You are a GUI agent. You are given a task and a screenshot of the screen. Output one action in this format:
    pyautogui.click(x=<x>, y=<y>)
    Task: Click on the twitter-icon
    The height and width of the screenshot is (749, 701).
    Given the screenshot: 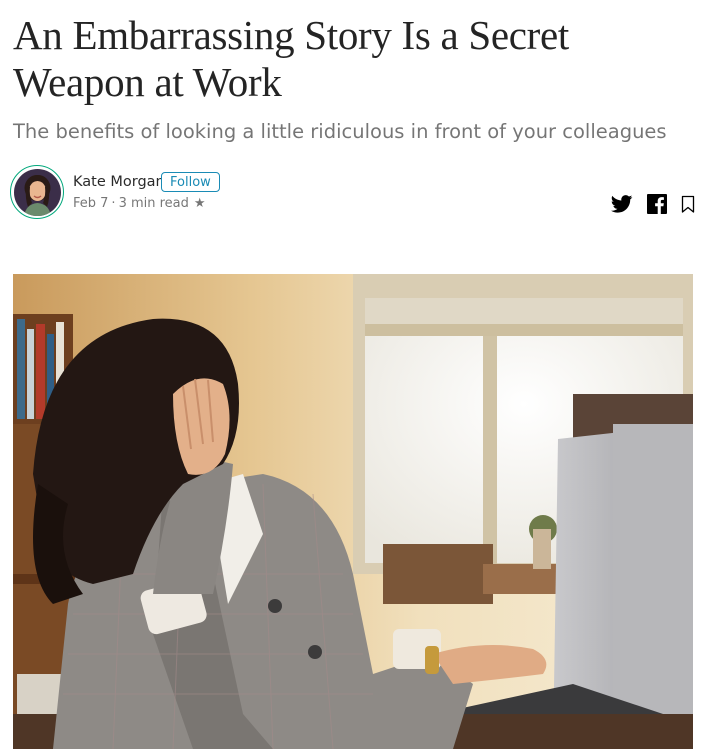 What is the action you would take?
    pyautogui.click(x=622, y=204)
    